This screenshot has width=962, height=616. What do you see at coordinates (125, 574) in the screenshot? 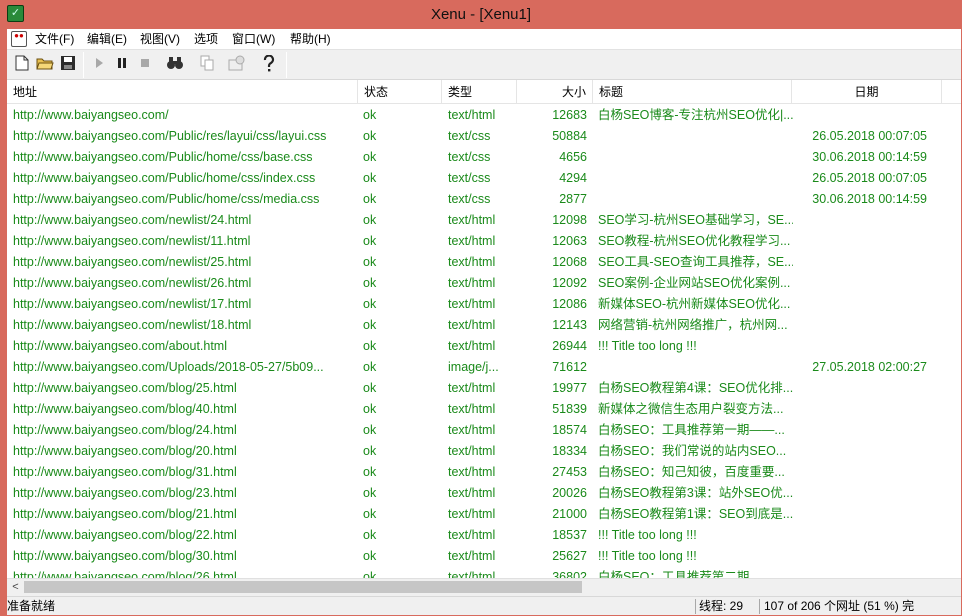
I see `cell-url: http://www.baiyangseo.com/blog/26.html` at bounding box center [125, 574].